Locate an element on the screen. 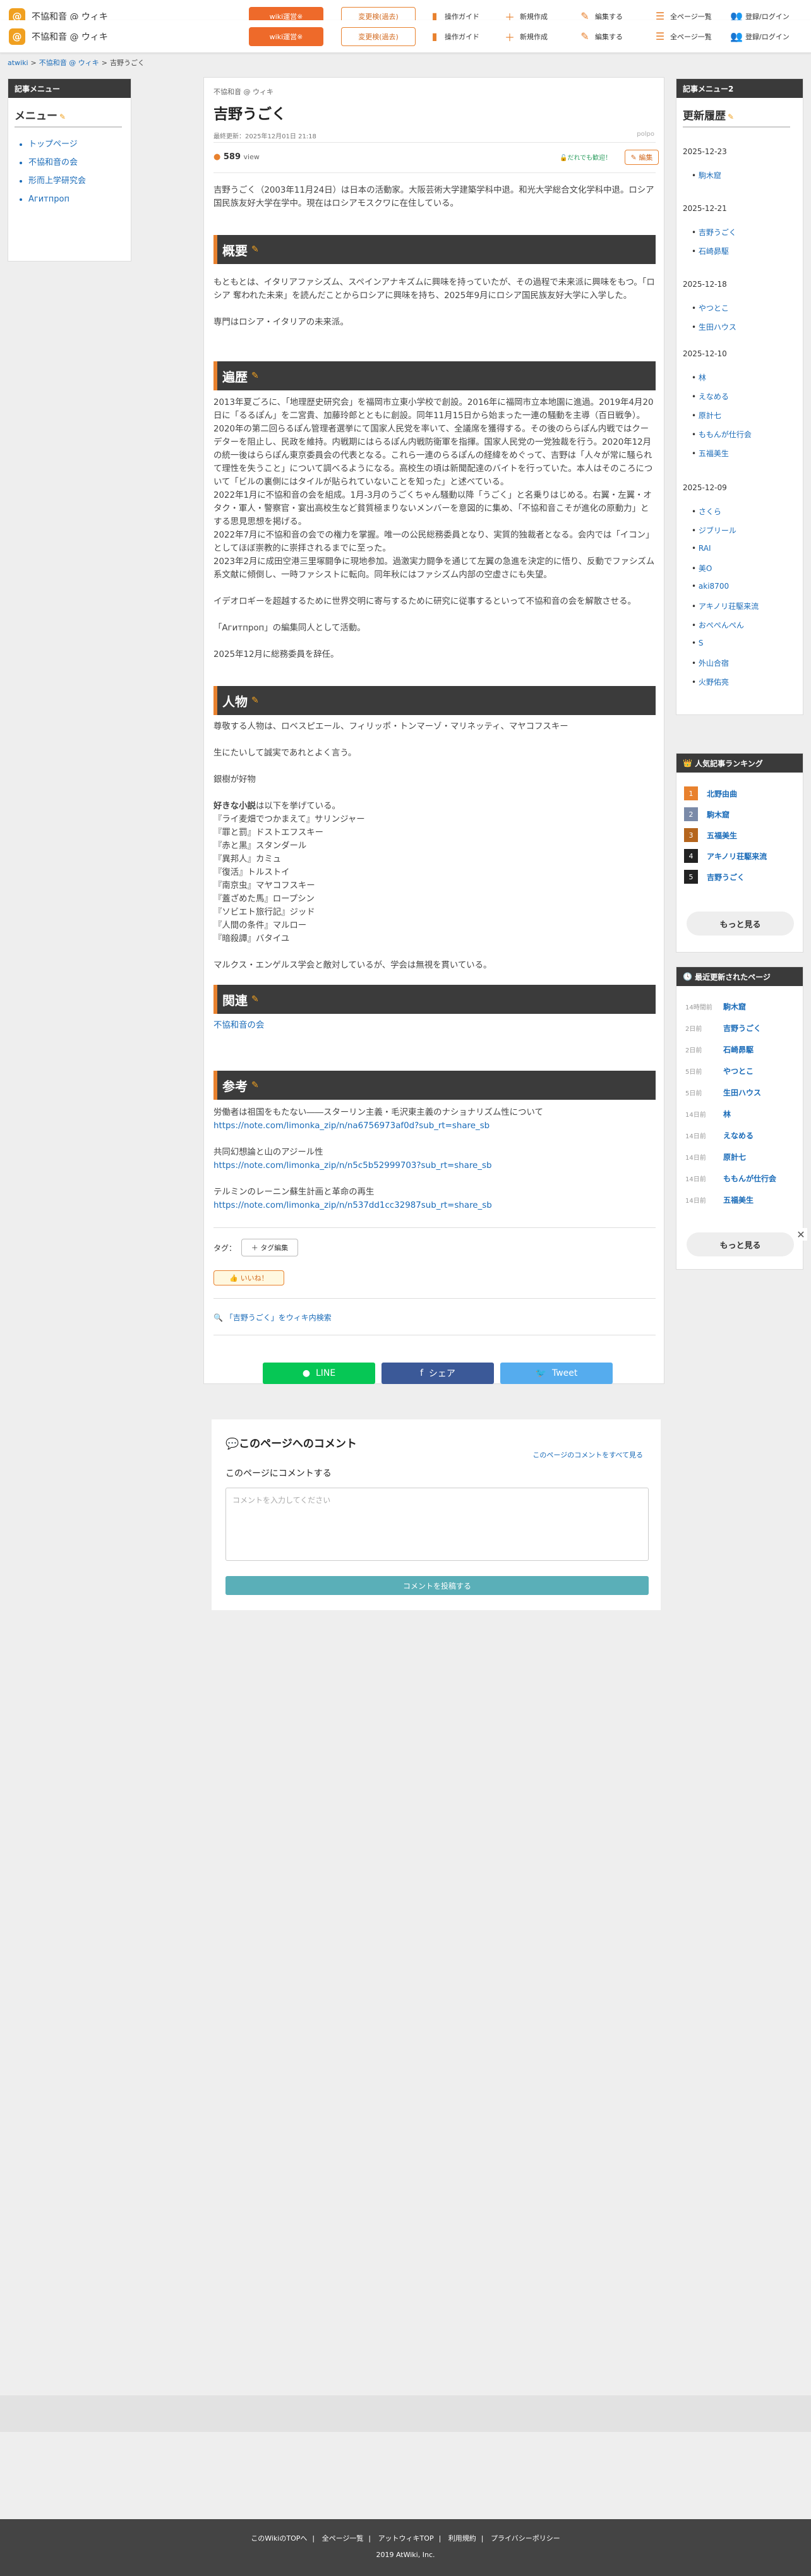  history-item: • やつとこ is located at coordinates (710, 308).